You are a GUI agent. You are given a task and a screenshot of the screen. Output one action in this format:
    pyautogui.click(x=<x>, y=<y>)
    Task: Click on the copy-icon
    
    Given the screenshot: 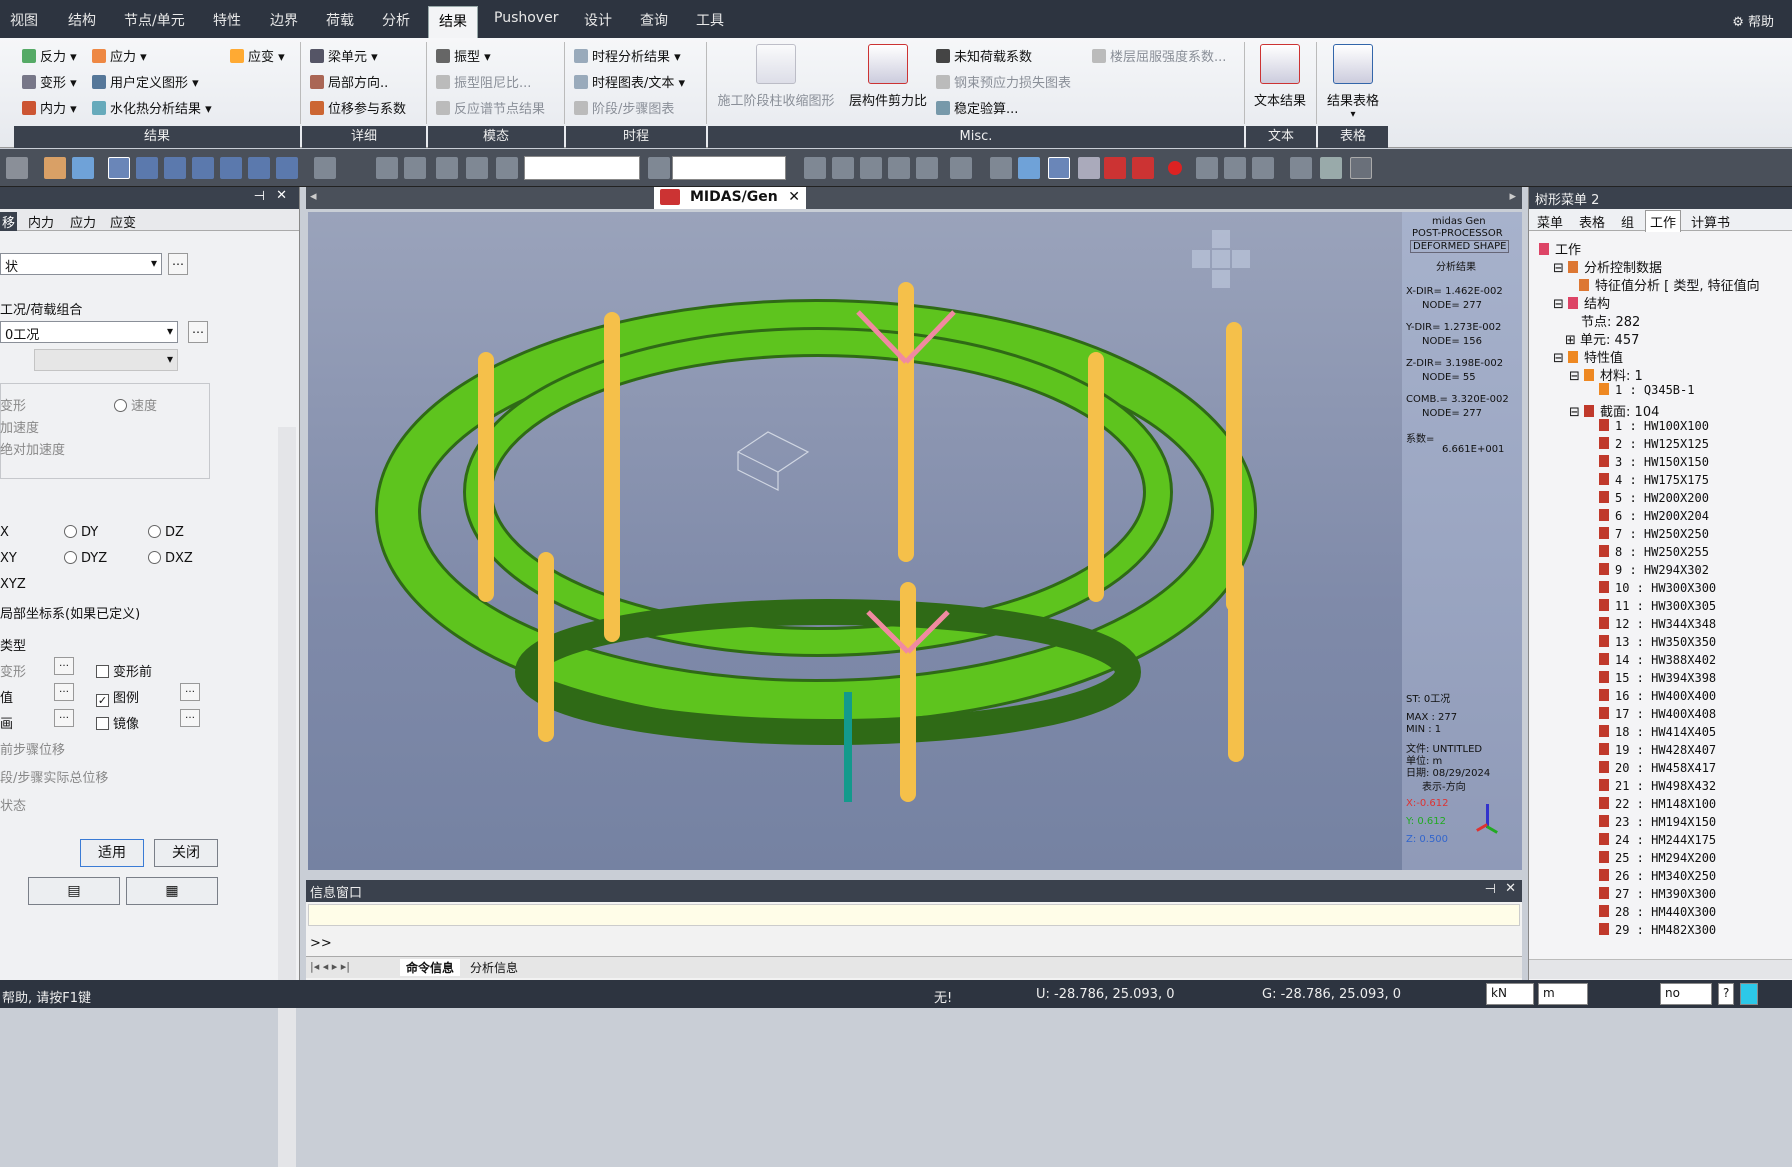 What is the action you would take?
    pyautogui.click(x=1301, y=168)
    